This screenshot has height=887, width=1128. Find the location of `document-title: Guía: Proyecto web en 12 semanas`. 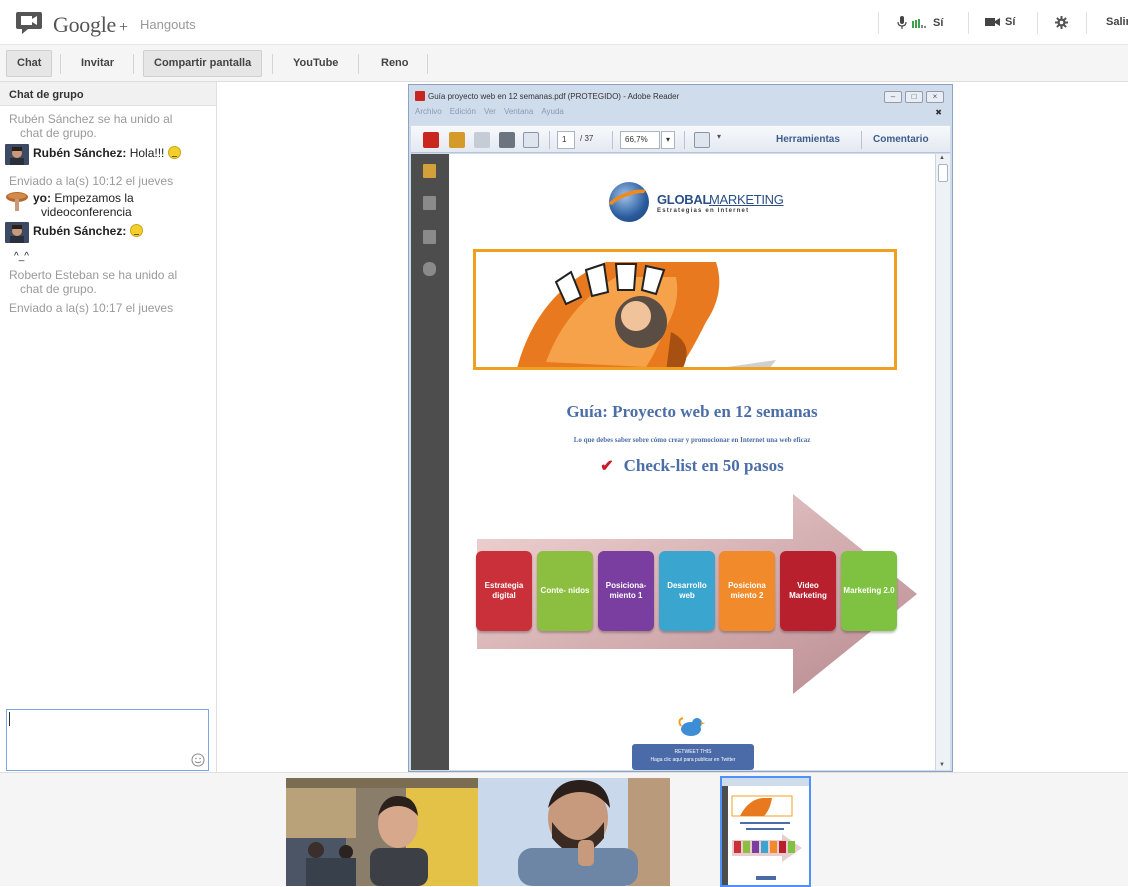

document-title: Guía: Proyecto web en 12 semanas is located at coordinates (692, 411).